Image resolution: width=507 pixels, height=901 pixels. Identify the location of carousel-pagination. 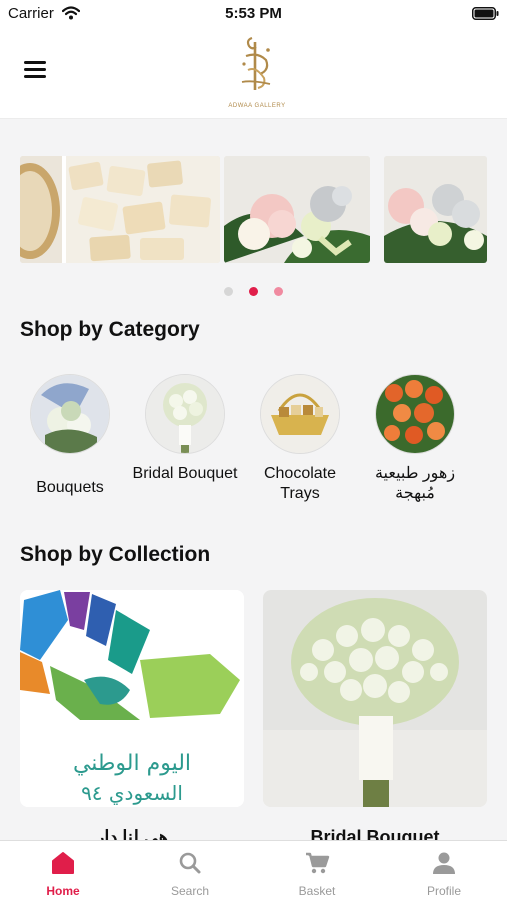
(253, 292).